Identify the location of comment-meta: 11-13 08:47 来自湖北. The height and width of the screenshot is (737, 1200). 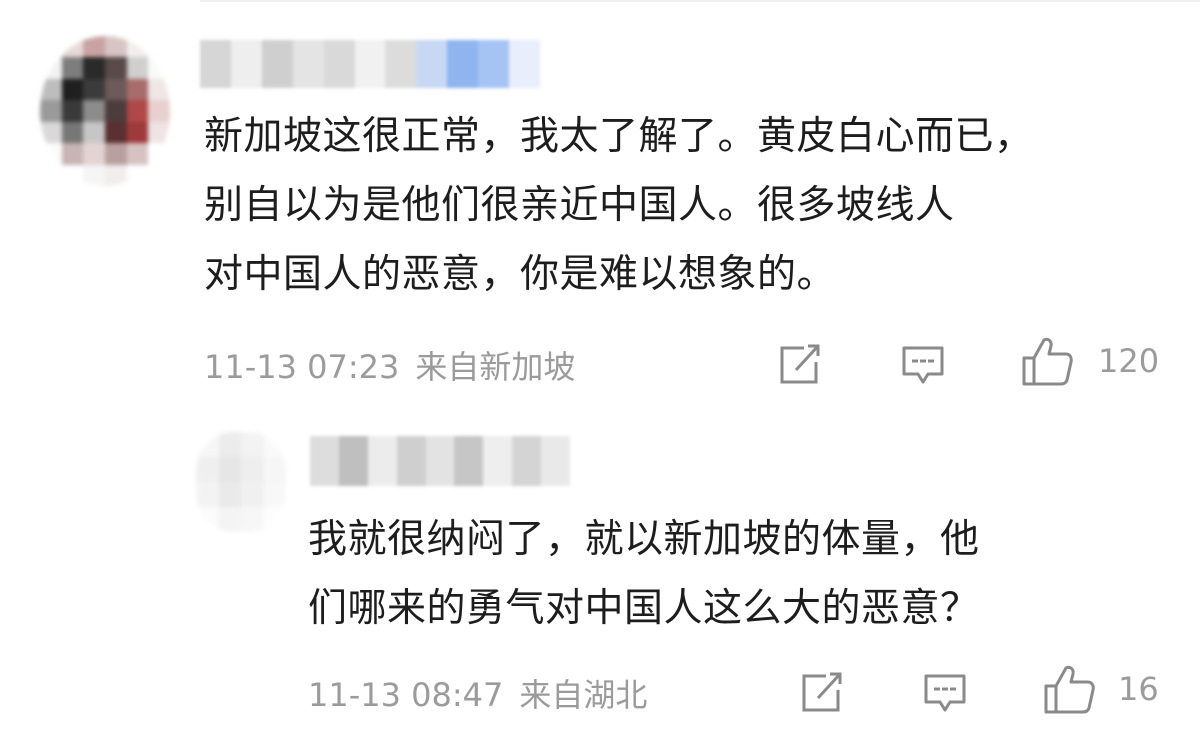
(477, 693).